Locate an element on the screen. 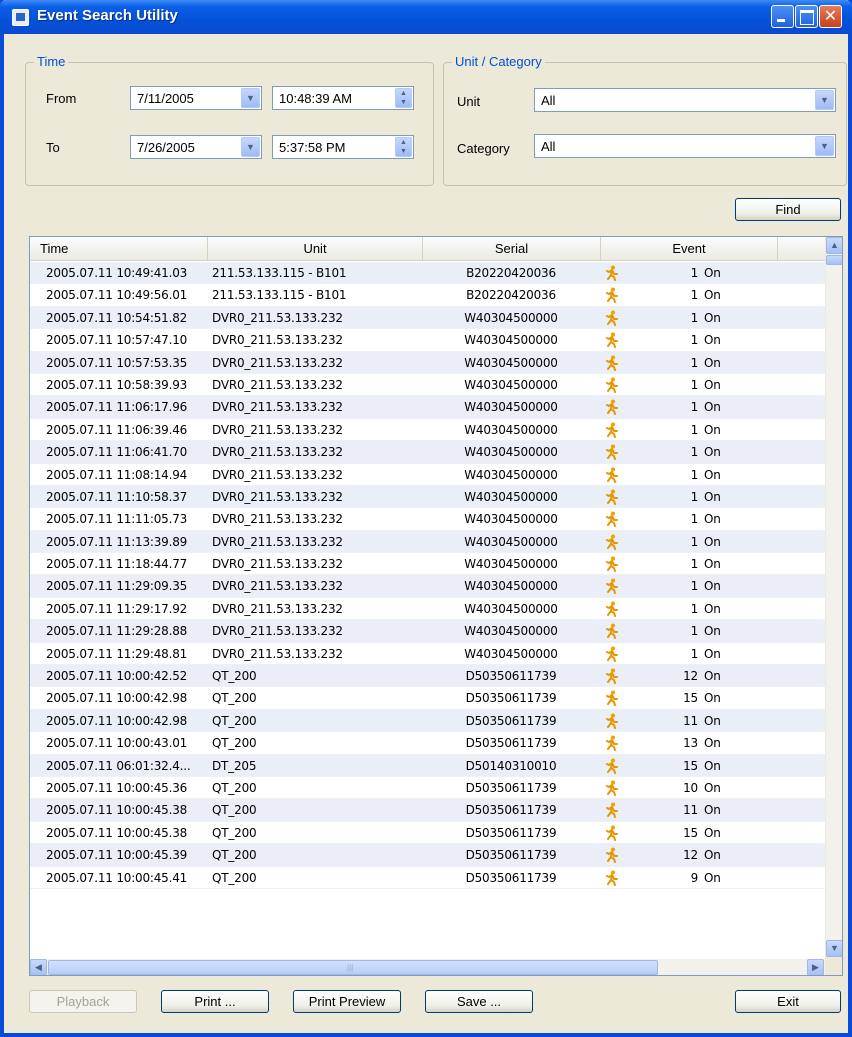  exit-button: Exit is located at coordinates (788, 1001).